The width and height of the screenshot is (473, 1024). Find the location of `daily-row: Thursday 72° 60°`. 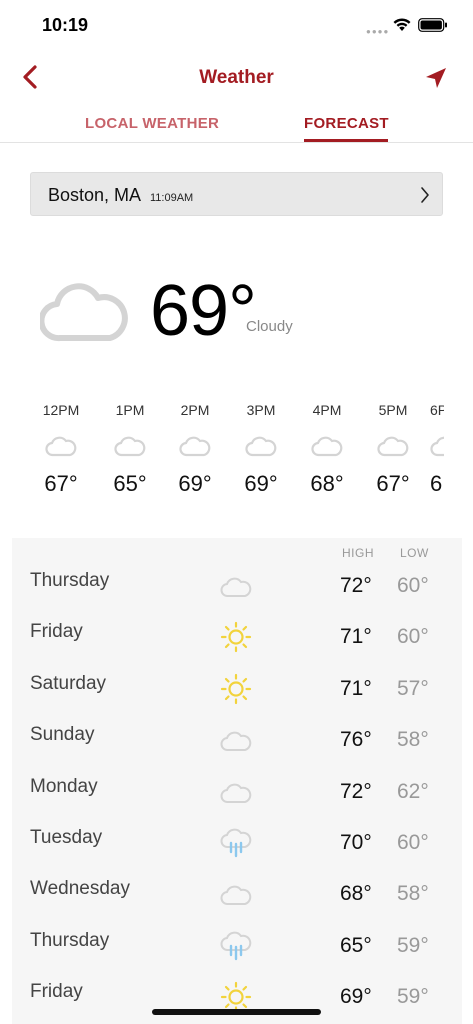

daily-row: Thursday 72° 60° is located at coordinates (237, 585).